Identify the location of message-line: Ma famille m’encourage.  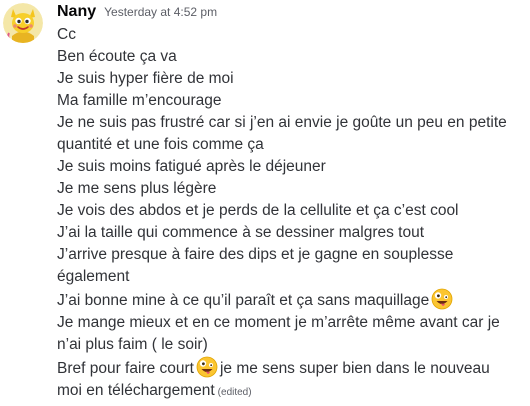
(139, 100).